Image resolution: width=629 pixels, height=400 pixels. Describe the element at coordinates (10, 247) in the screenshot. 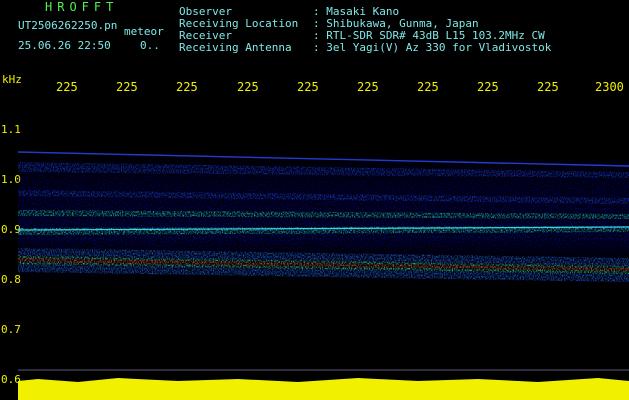

I see `frequency-axis: 1.1 1.0 0.9 0.8 0.7 0.6` at that location.